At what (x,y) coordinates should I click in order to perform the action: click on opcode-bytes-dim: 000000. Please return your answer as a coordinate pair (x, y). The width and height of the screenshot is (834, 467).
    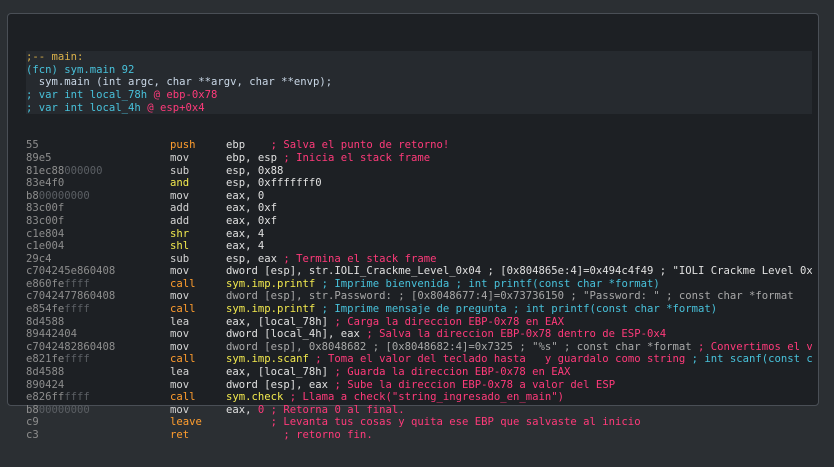
    Looking at the image, I should click on (83, 170).